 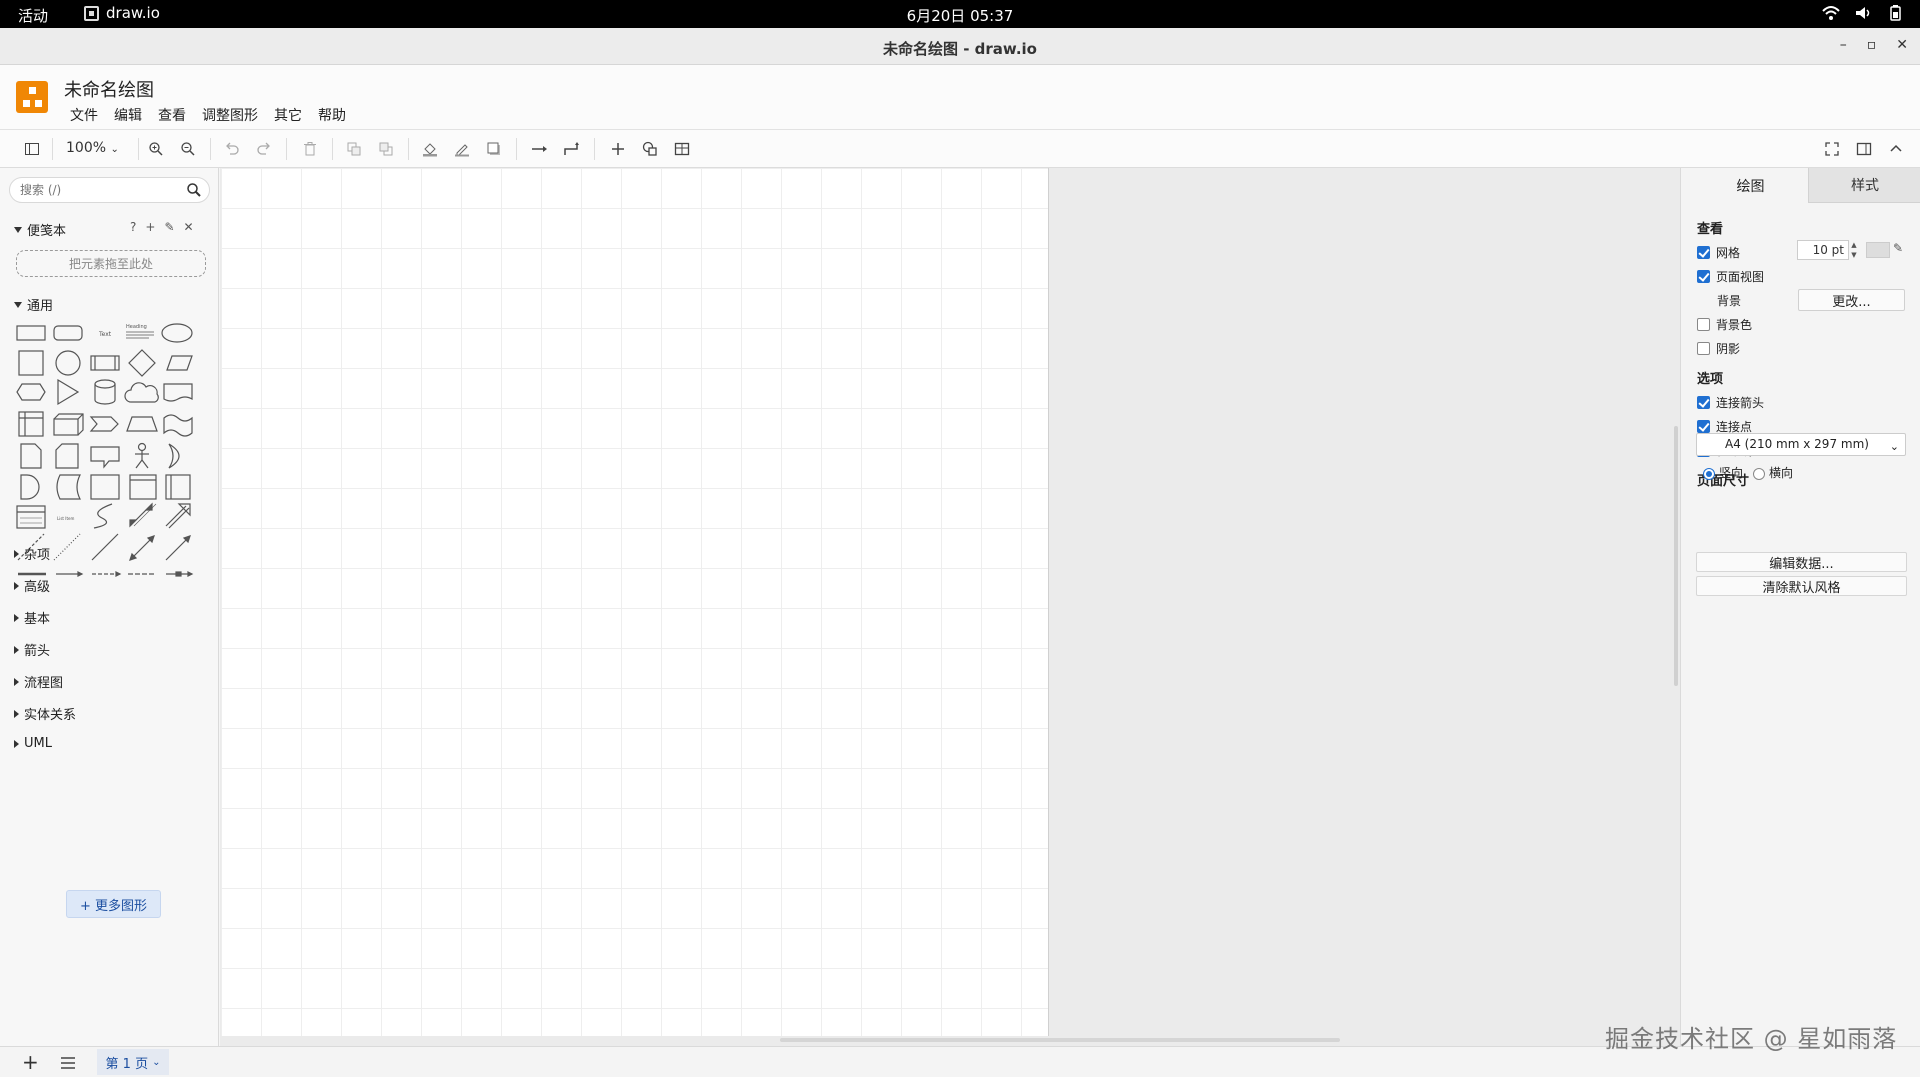 What do you see at coordinates (1750, 185) in the screenshot?
I see `tab-diagram: 绘图` at bounding box center [1750, 185].